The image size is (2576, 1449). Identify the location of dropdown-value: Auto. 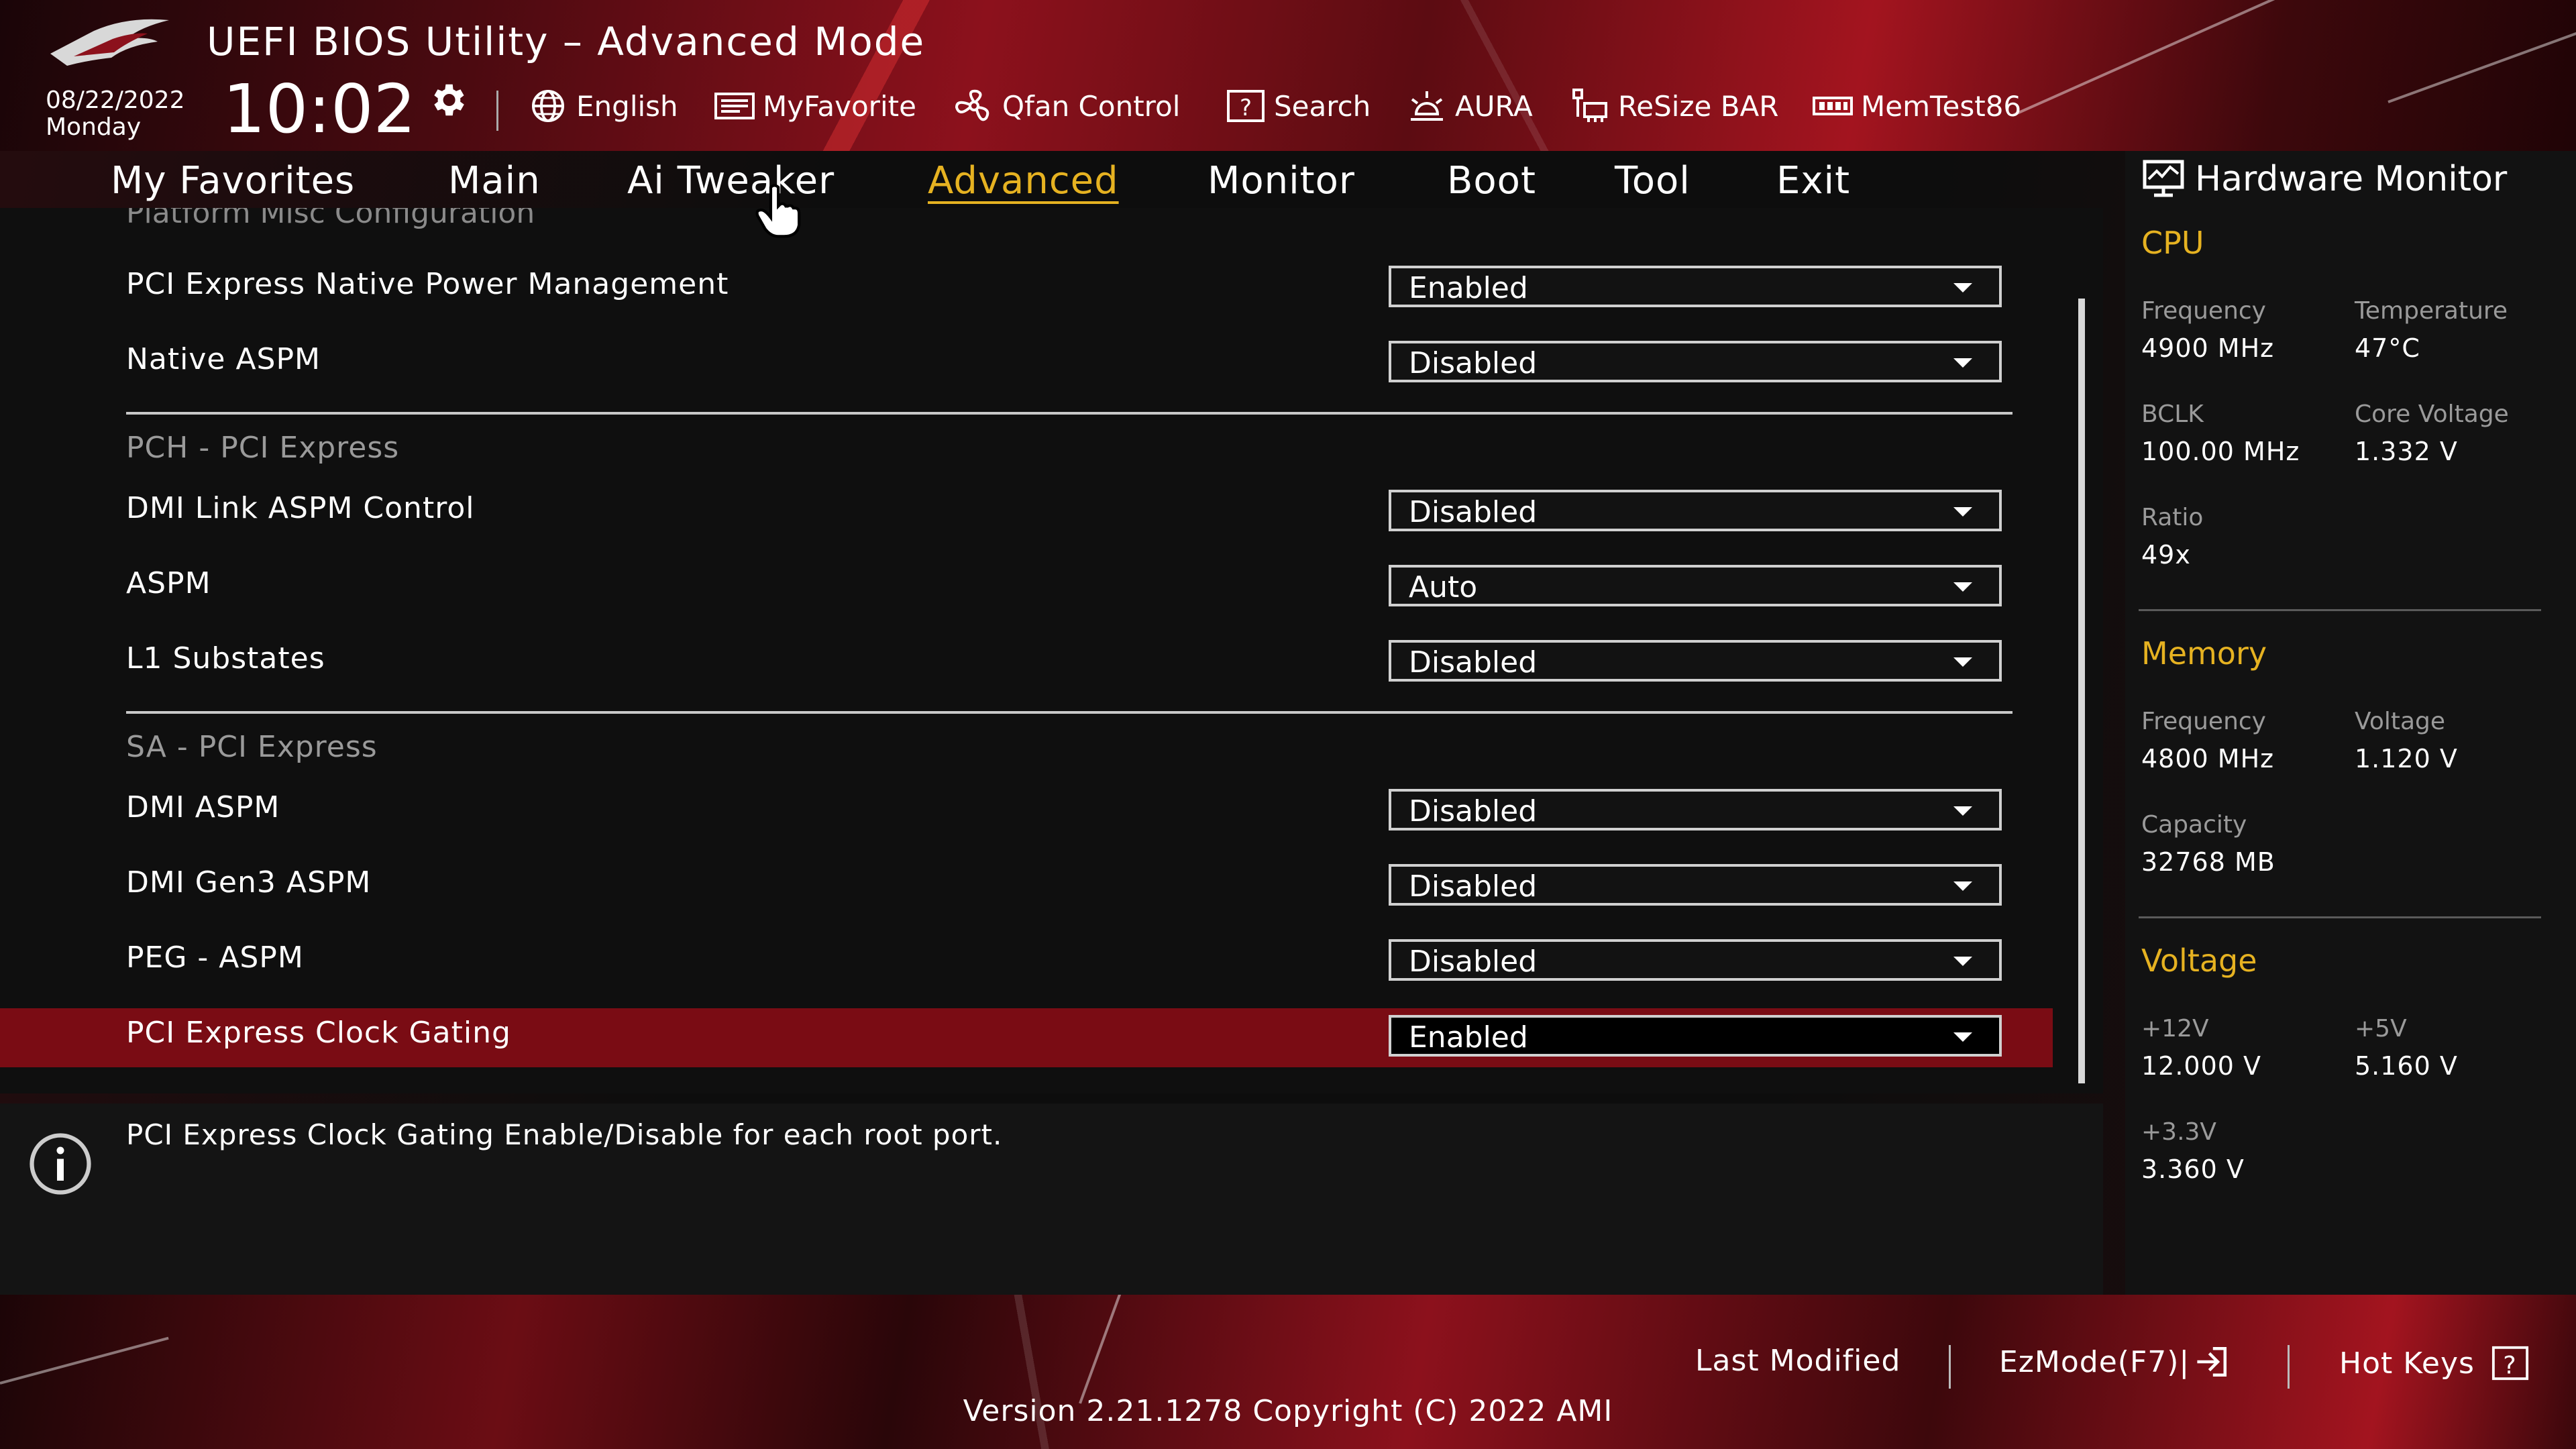
(1443, 587).